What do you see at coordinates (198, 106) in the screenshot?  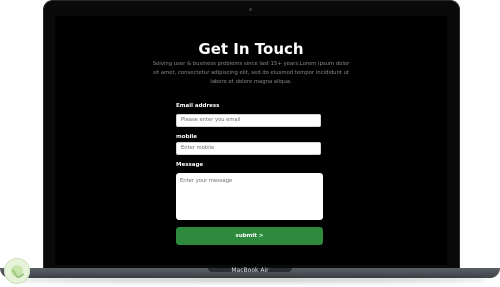 I see `email-label: Email address` at bounding box center [198, 106].